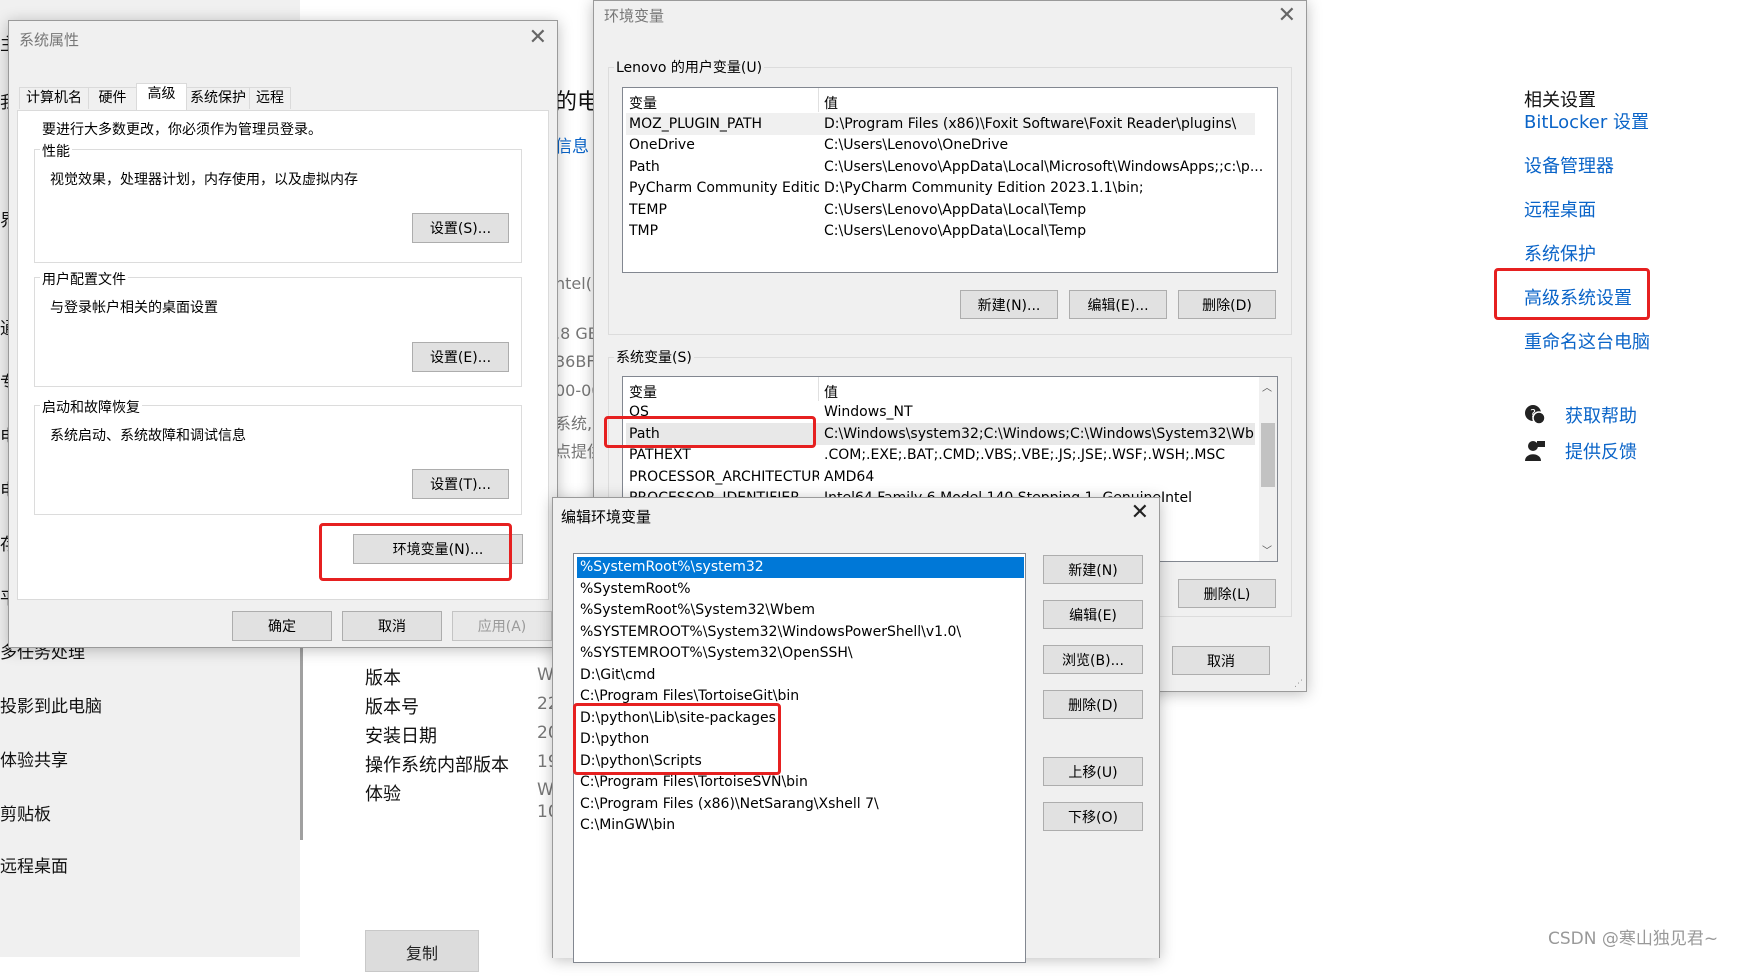 The width and height of the screenshot is (1744, 977). I want to click on env-cancel-button: 取消, so click(1221, 660).